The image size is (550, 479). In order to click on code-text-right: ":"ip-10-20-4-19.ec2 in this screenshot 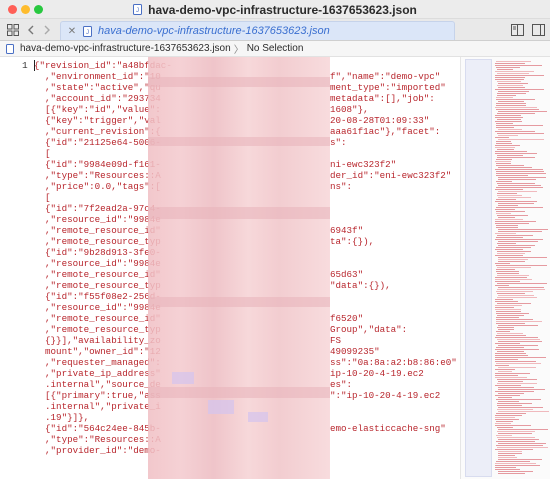, I will do `click(385, 395)`.